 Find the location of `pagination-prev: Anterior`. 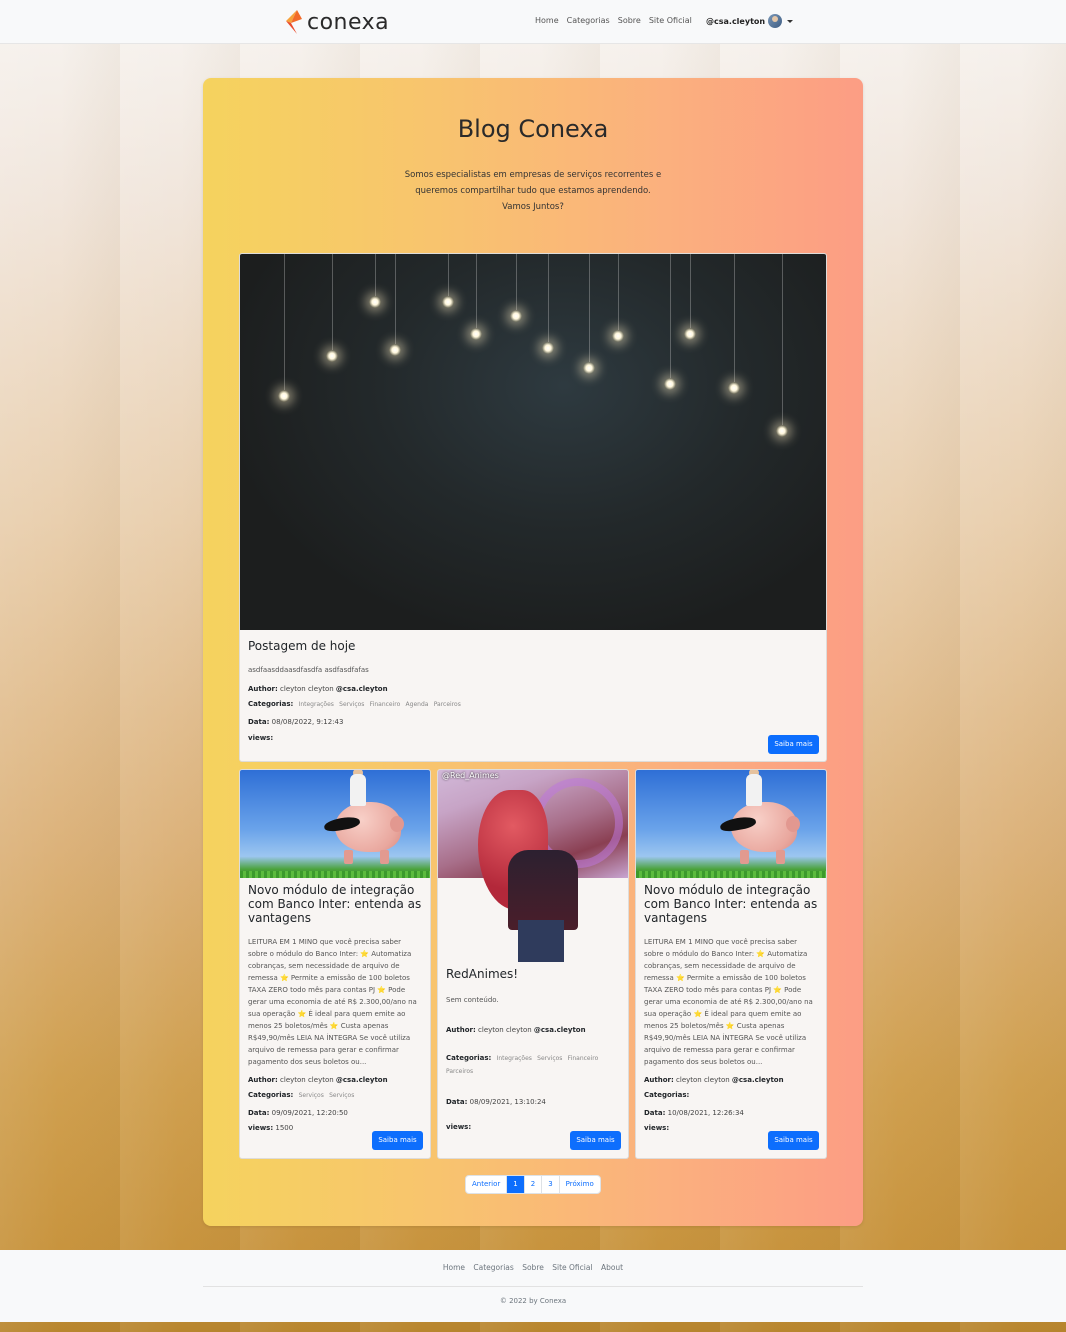

pagination-prev: Anterior is located at coordinates (487, 1184).